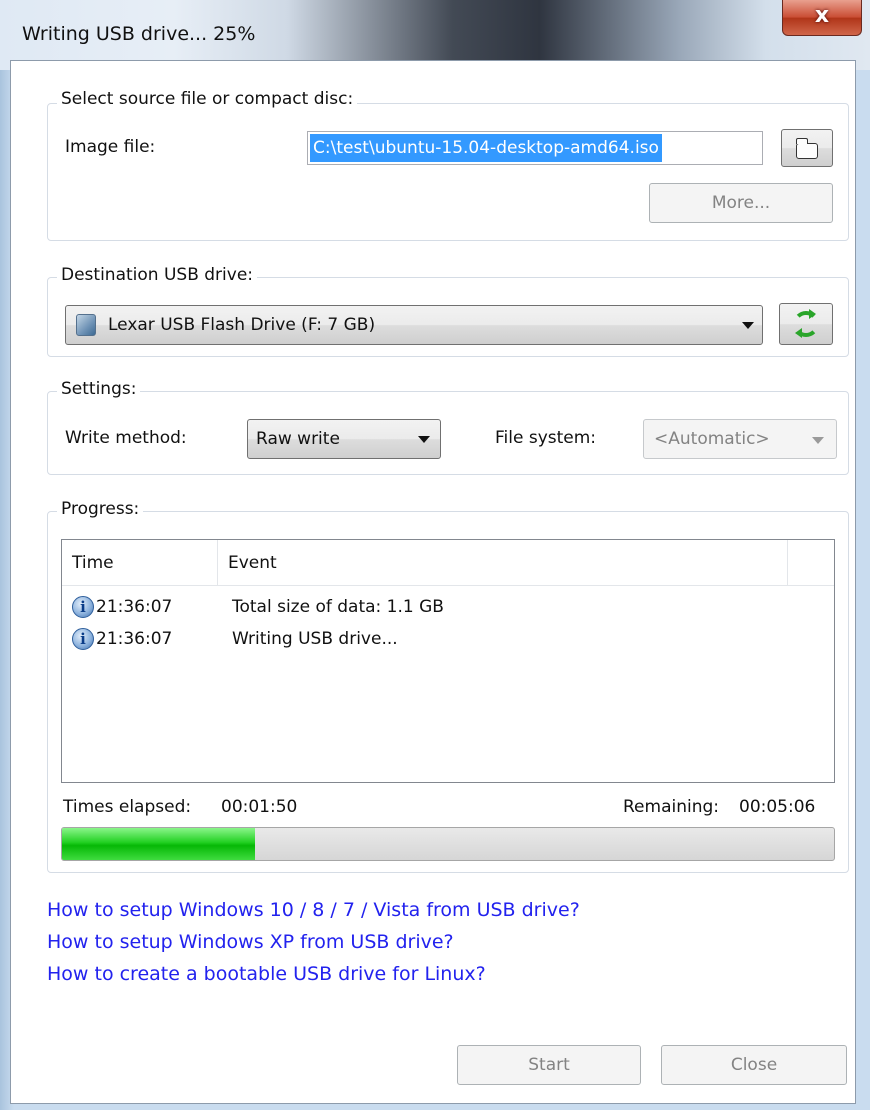  What do you see at coordinates (127, 807) in the screenshot?
I see `elapsed-label: Times elapsed:` at bounding box center [127, 807].